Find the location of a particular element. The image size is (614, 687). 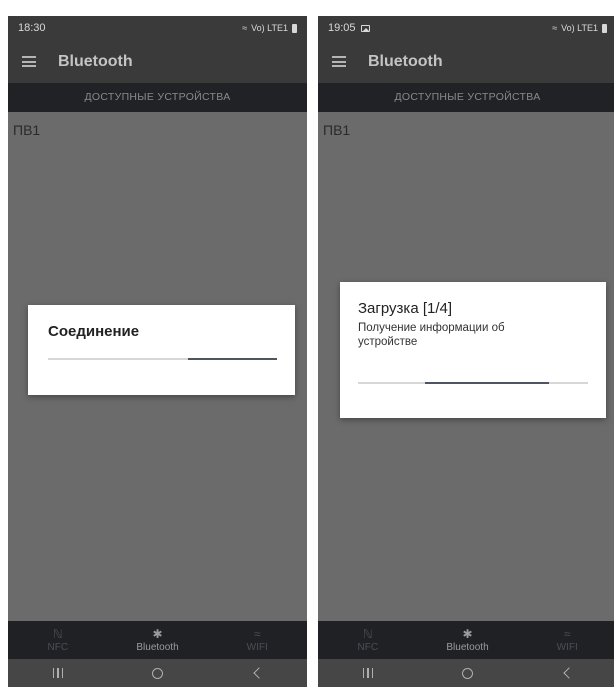

status-bar: 18:30 ≈ Vo) LTE1 is located at coordinates (157, 28).